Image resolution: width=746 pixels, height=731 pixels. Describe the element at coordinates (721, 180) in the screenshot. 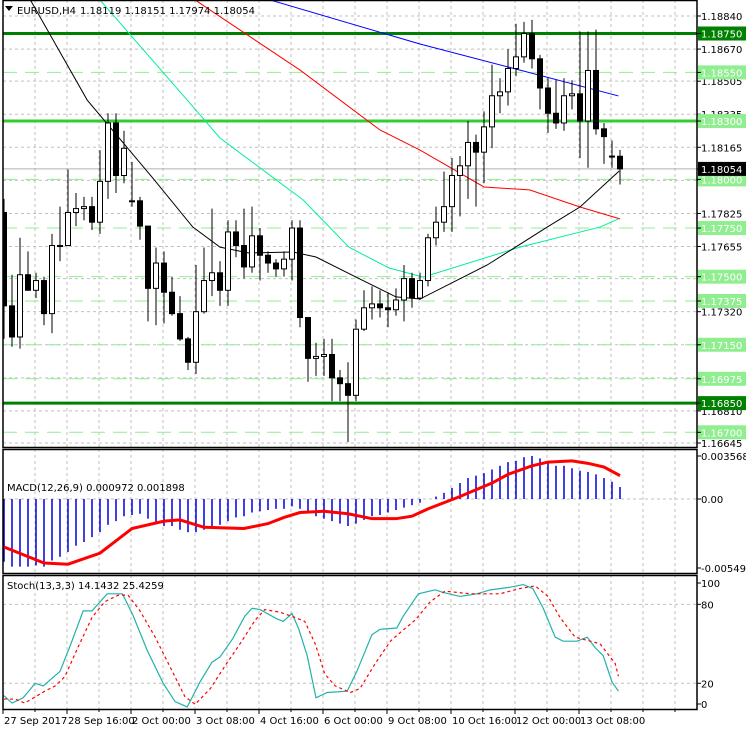

I see `level-price-label: 1.18000` at that location.